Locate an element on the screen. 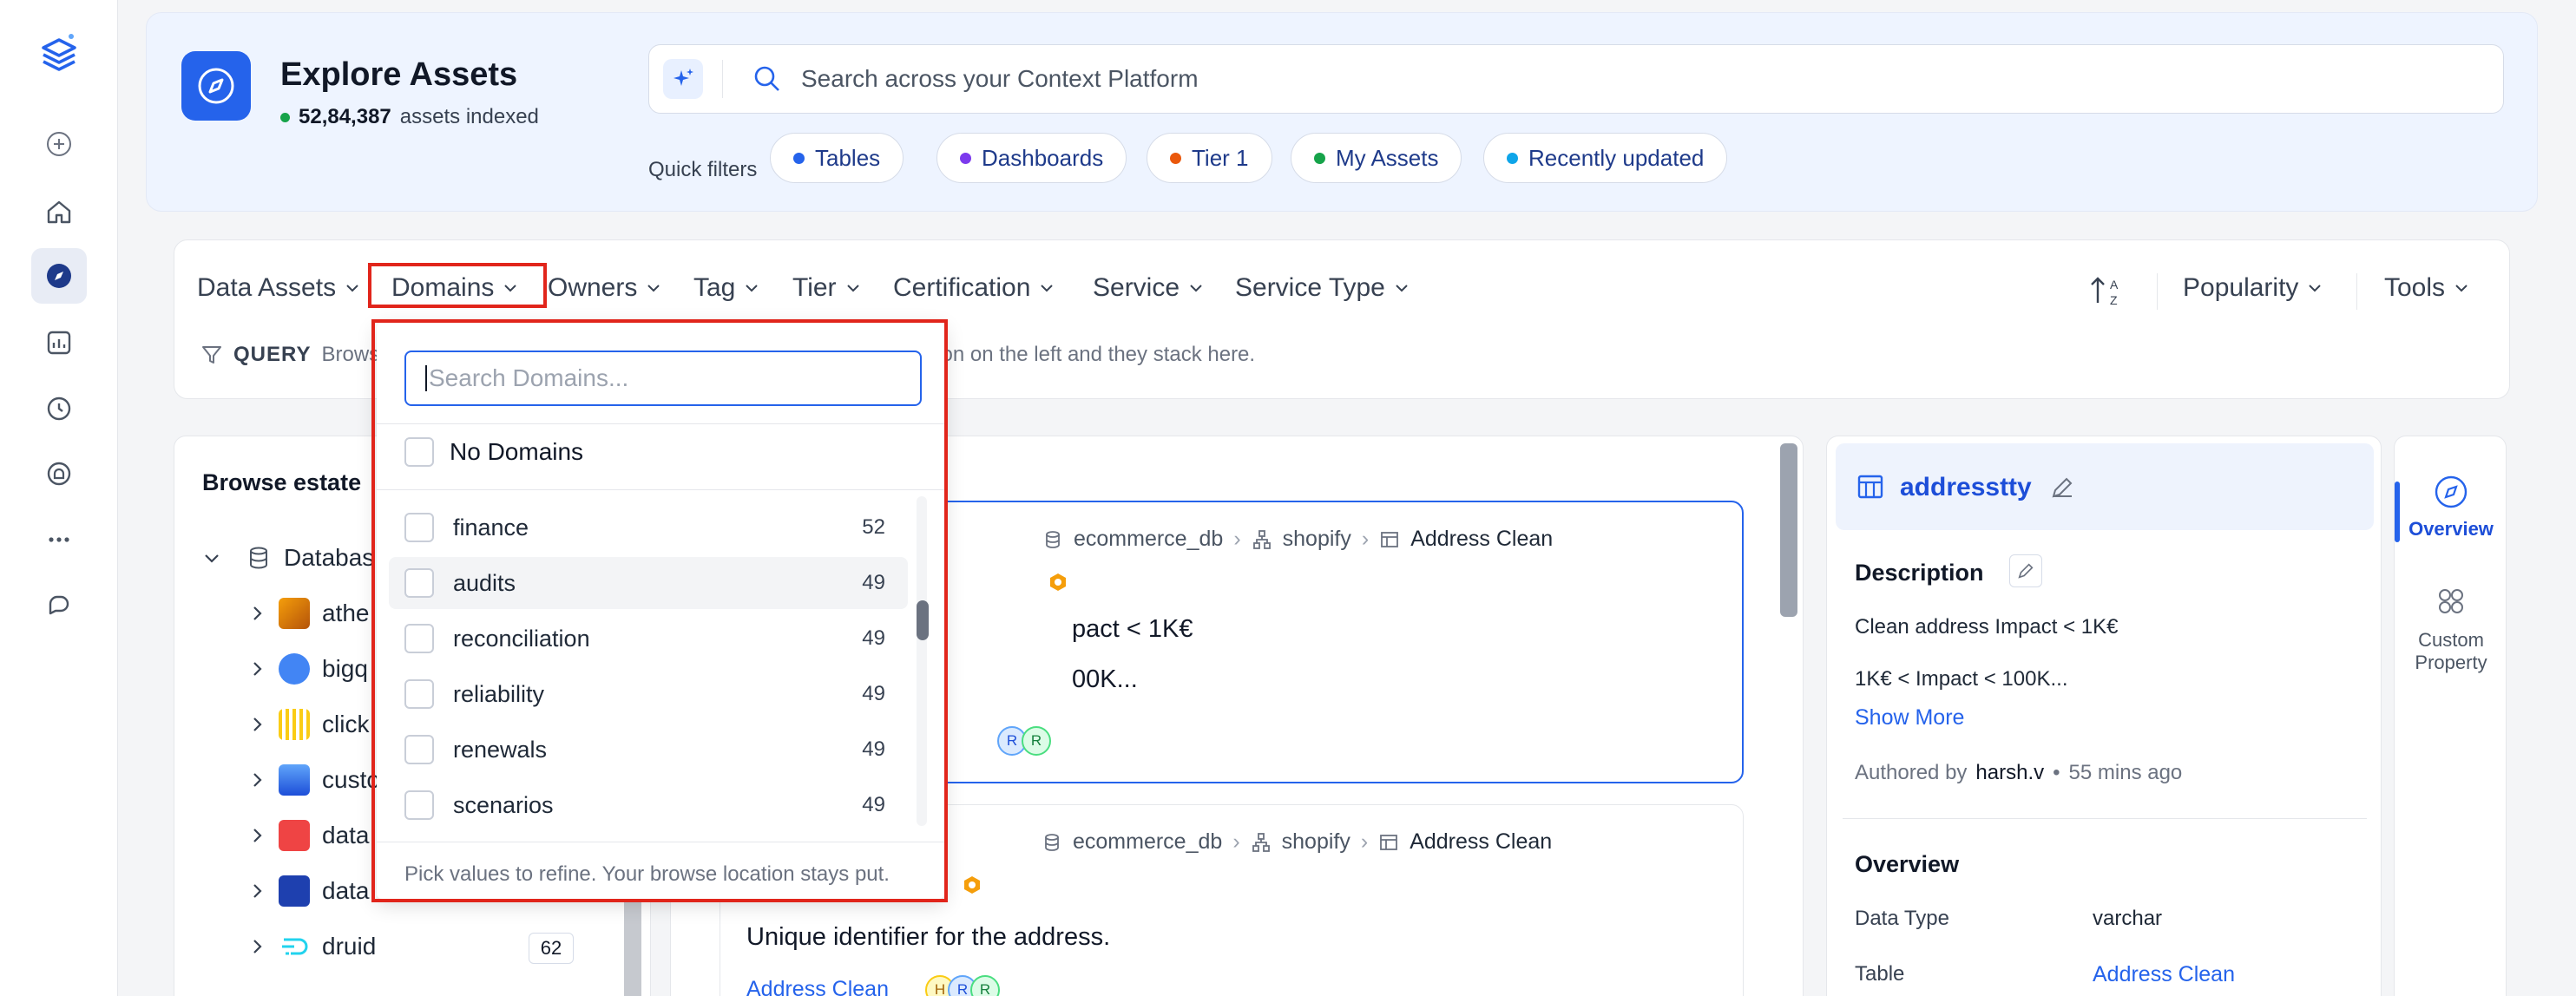 The height and width of the screenshot is (996, 2576). chat-icon is located at coordinates (59, 605).